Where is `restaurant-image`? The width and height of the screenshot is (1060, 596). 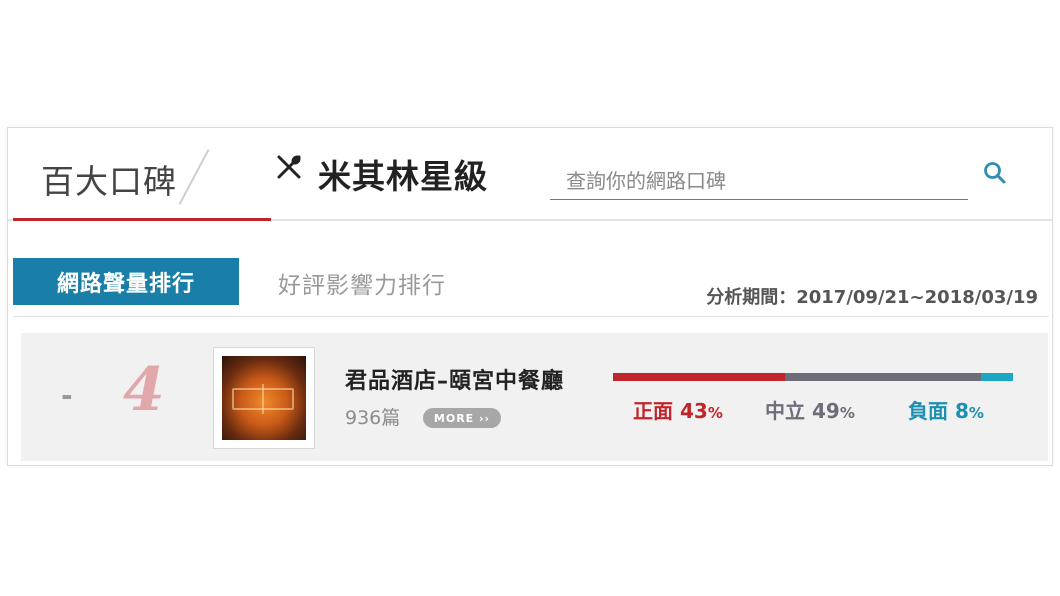
restaurant-image is located at coordinates (264, 398).